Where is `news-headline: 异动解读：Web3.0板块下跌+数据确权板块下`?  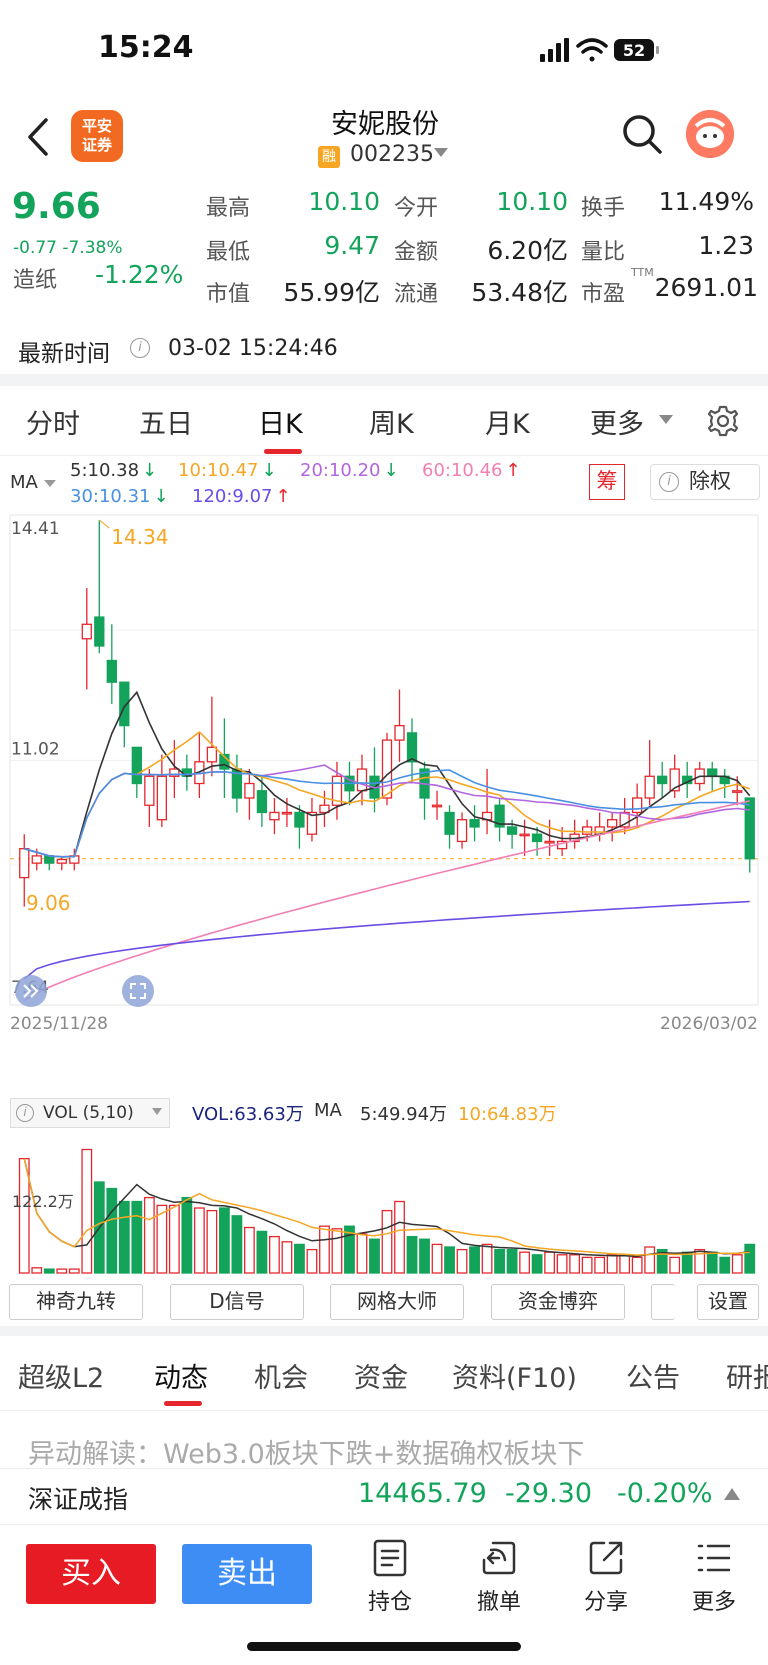
news-headline: 异动解读：Web3.0板块下跌+数据确权板块下 is located at coordinates (306, 1451).